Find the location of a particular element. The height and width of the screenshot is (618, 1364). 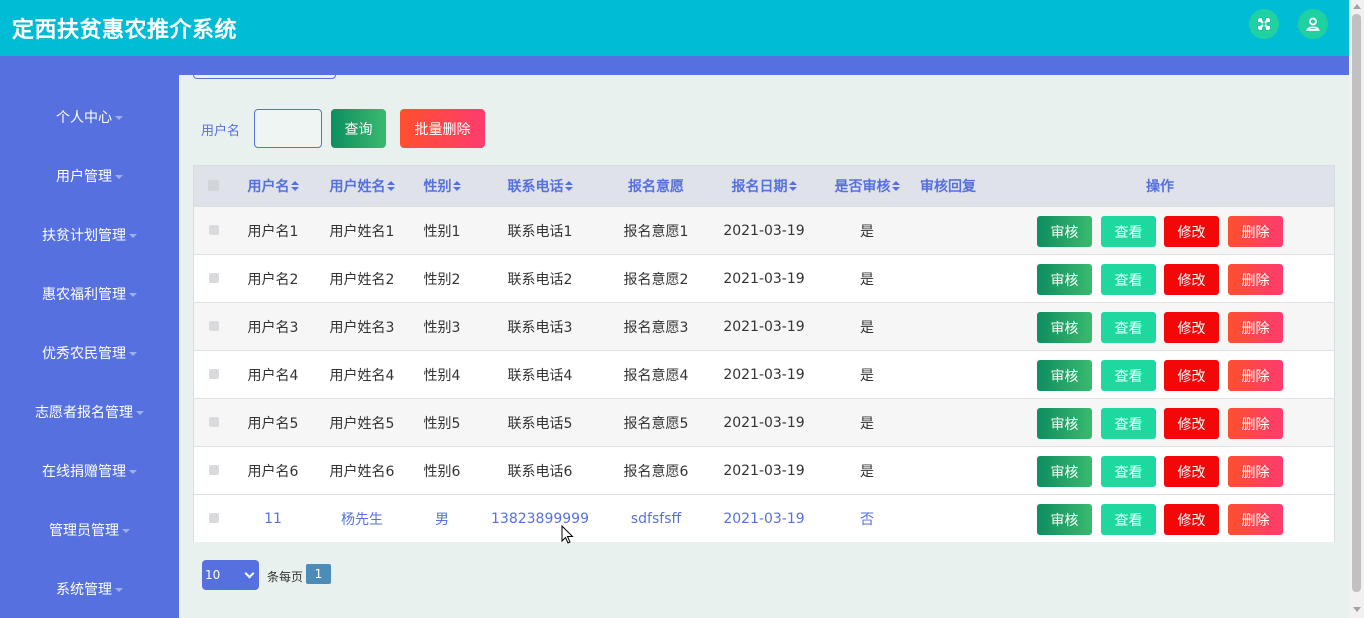

sidebar-item-label: 志愿者报名管理 is located at coordinates (84, 413).